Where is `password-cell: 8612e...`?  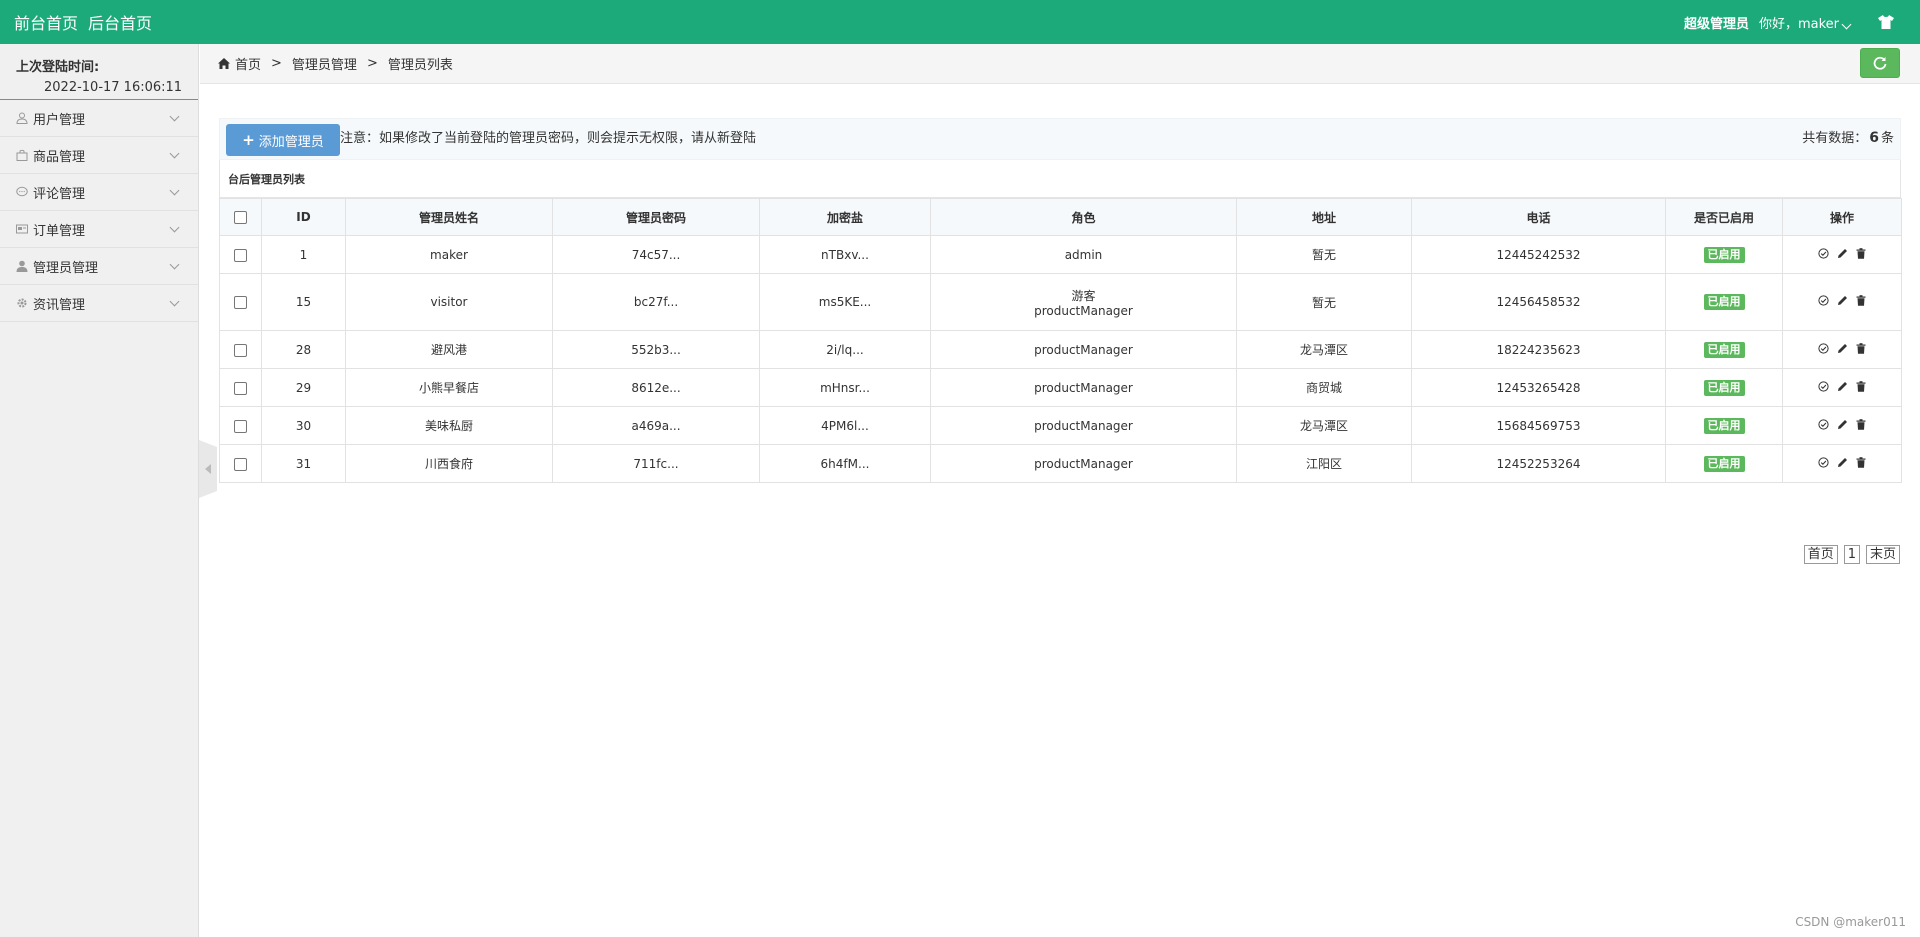
password-cell: 8612e... is located at coordinates (656, 387).